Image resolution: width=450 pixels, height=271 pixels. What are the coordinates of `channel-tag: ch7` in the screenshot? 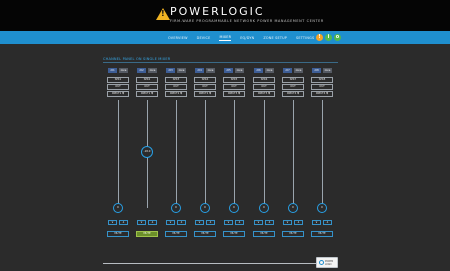 It's located at (287, 70).